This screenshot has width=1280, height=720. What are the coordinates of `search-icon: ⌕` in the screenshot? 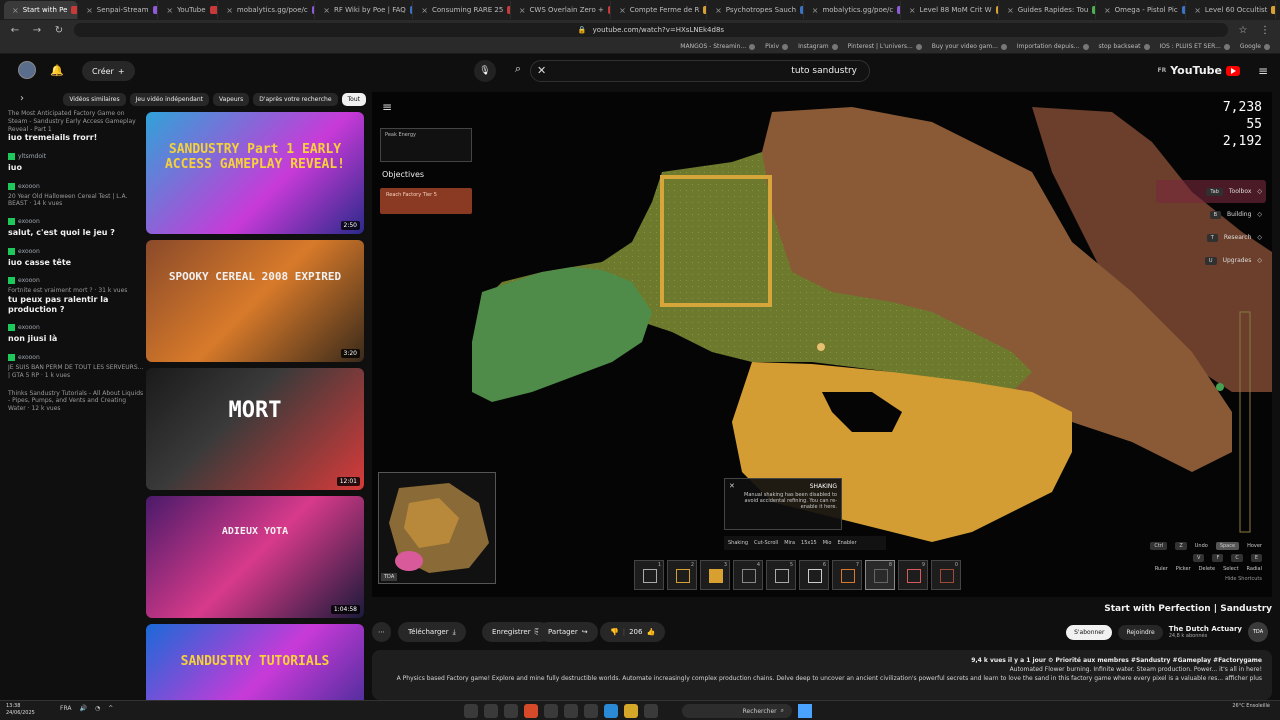 It's located at (518, 71).